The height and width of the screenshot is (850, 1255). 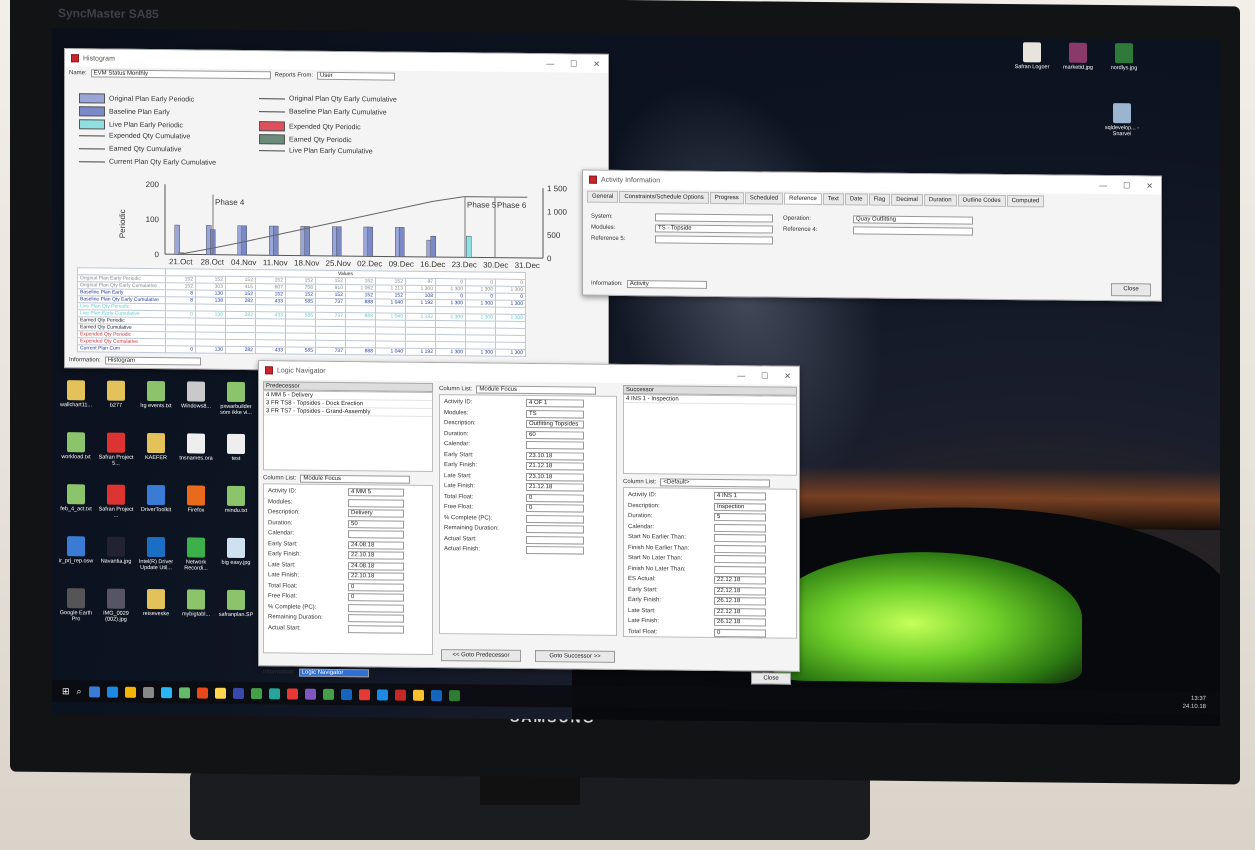 I want to click on desktop-icon: feb_4_act.txt, so click(x=76, y=498).